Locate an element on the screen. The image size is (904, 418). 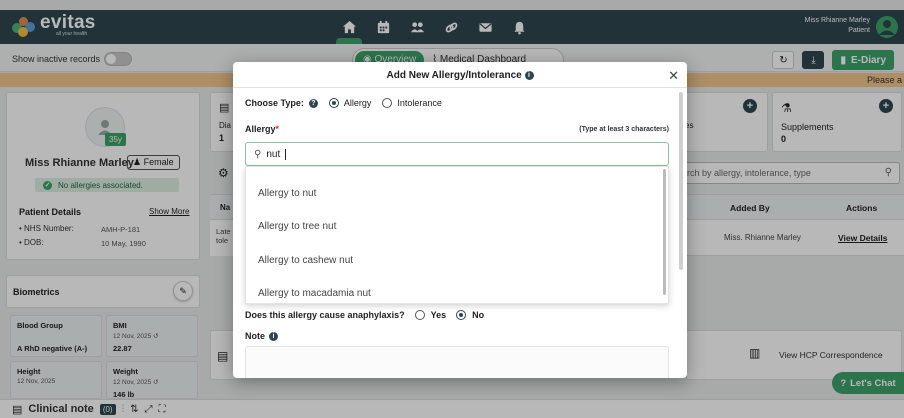
modal-title-text: Add New Allergy/Intolerance is located at coordinates (454, 75).